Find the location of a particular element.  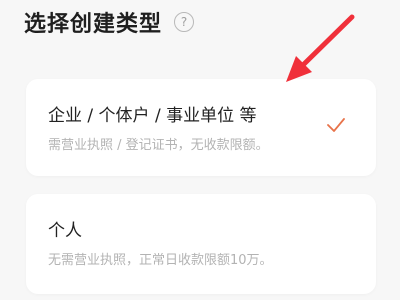

checkmark-icon is located at coordinates (336, 125).